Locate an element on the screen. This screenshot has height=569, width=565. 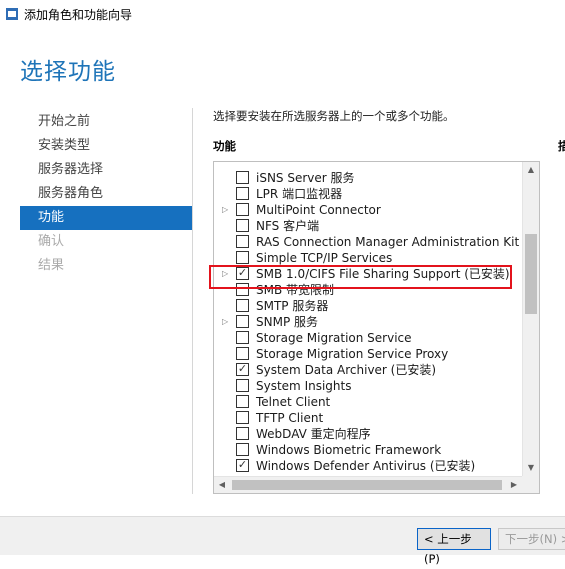
feature-row: Simple TCP/IP Services is located at coordinates (367, 258).